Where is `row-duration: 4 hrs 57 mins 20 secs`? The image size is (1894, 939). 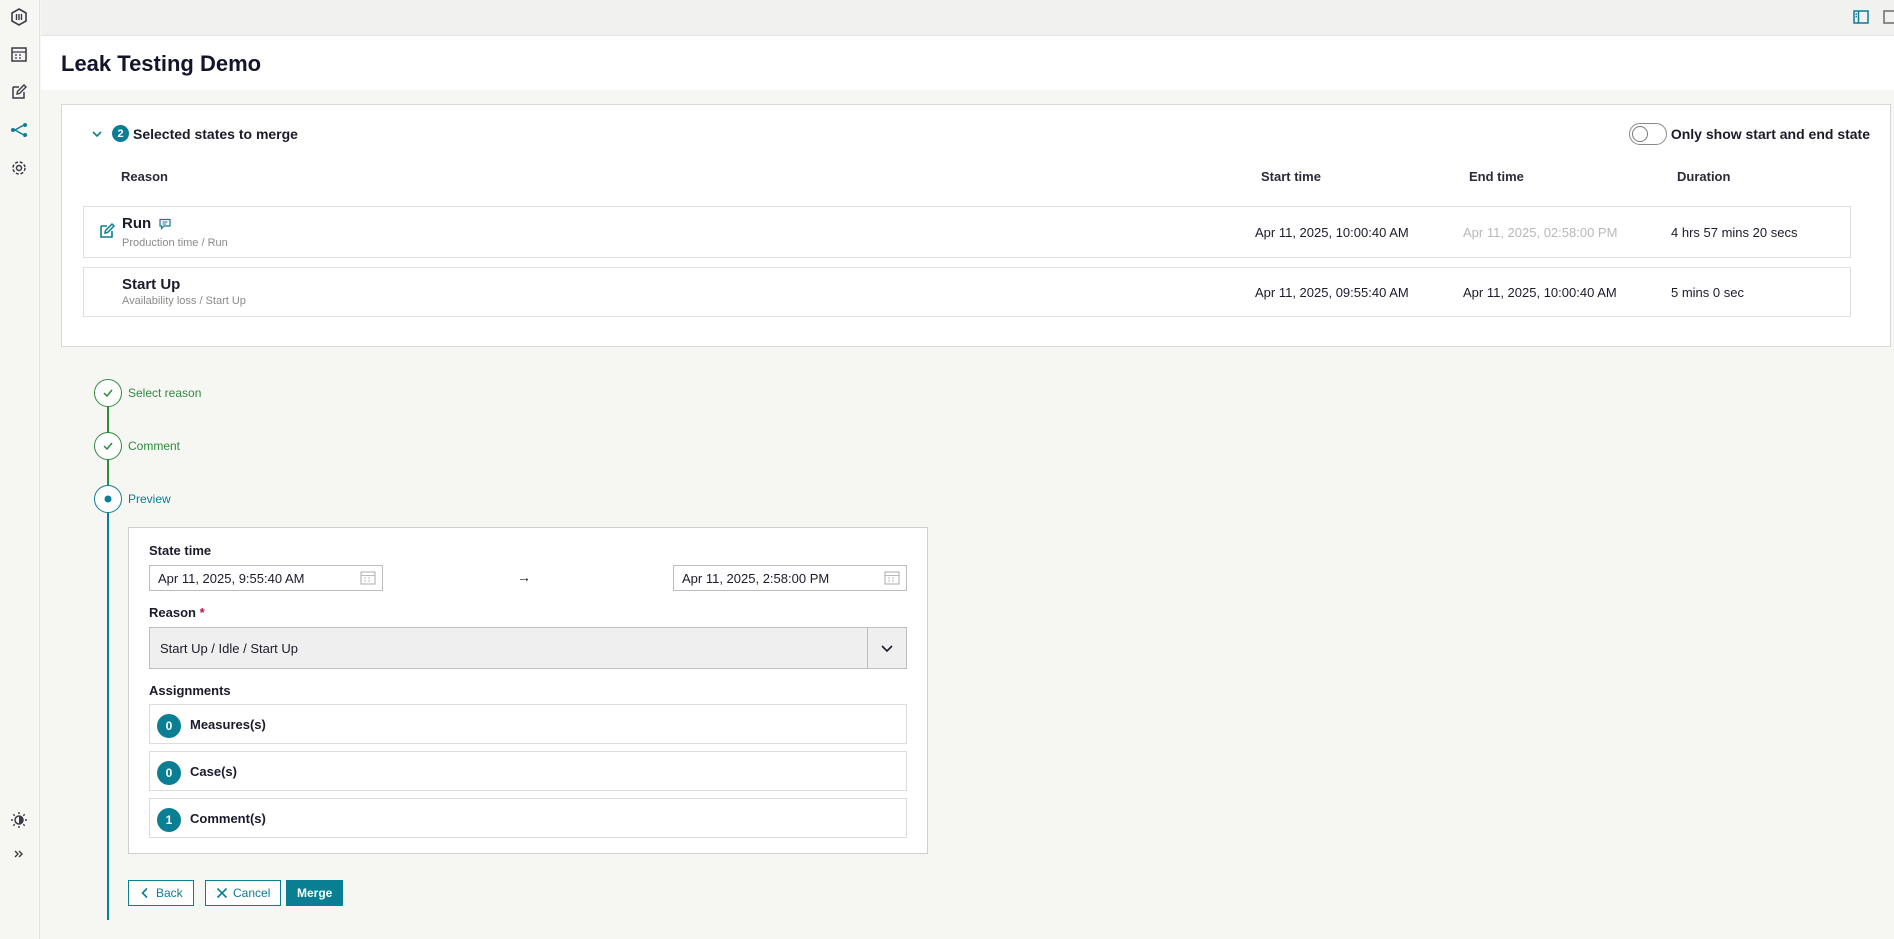
row-duration: 4 hrs 57 mins 20 secs is located at coordinates (1734, 232).